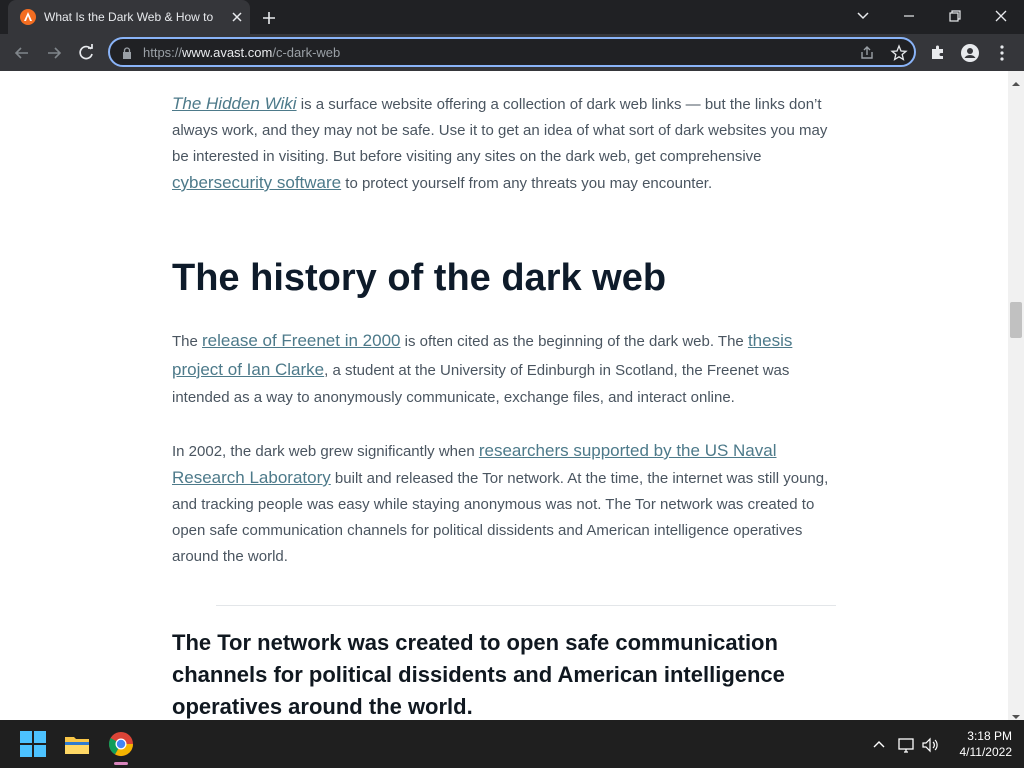 This screenshot has width=1024, height=768. I want to click on active-app-indicator, so click(121, 763).